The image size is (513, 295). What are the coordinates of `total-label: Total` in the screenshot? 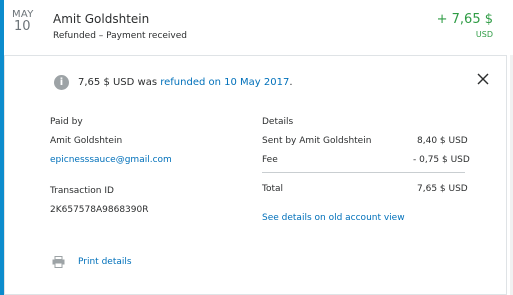 It's located at (273, 189).